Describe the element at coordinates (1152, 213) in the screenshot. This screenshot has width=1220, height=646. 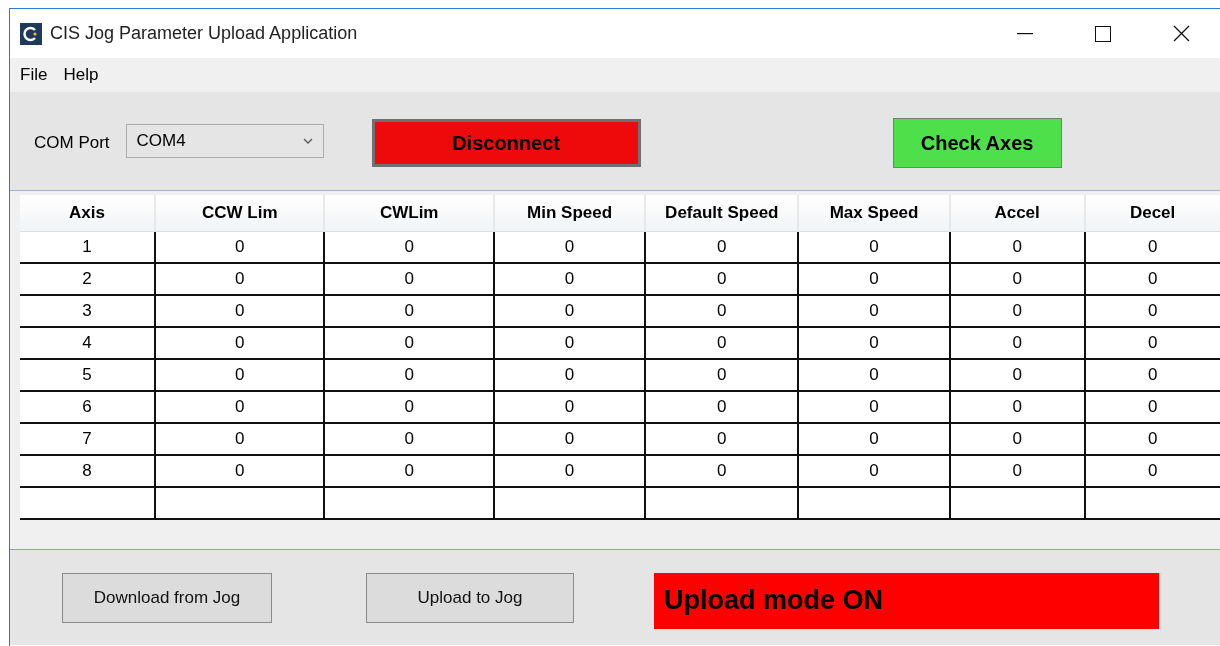
I see `column-header: Decel` at that location.